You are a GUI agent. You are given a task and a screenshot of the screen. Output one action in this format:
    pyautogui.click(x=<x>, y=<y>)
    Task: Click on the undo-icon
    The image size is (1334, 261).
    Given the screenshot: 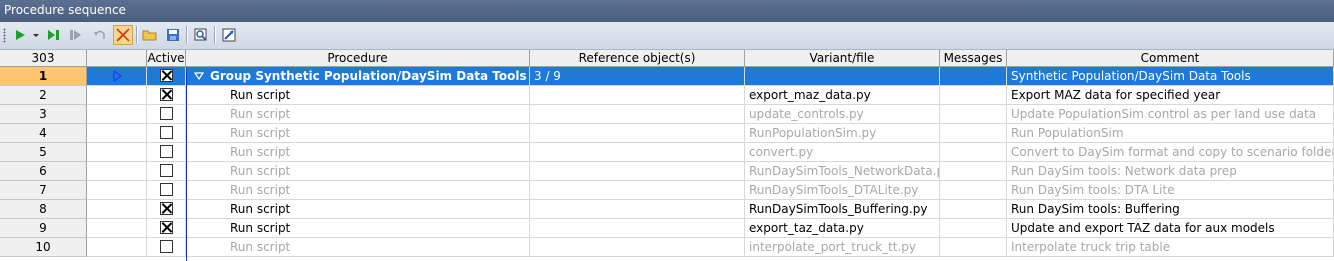 What is the action you would take?
    pyautogui.click(x=100, y=35)
    